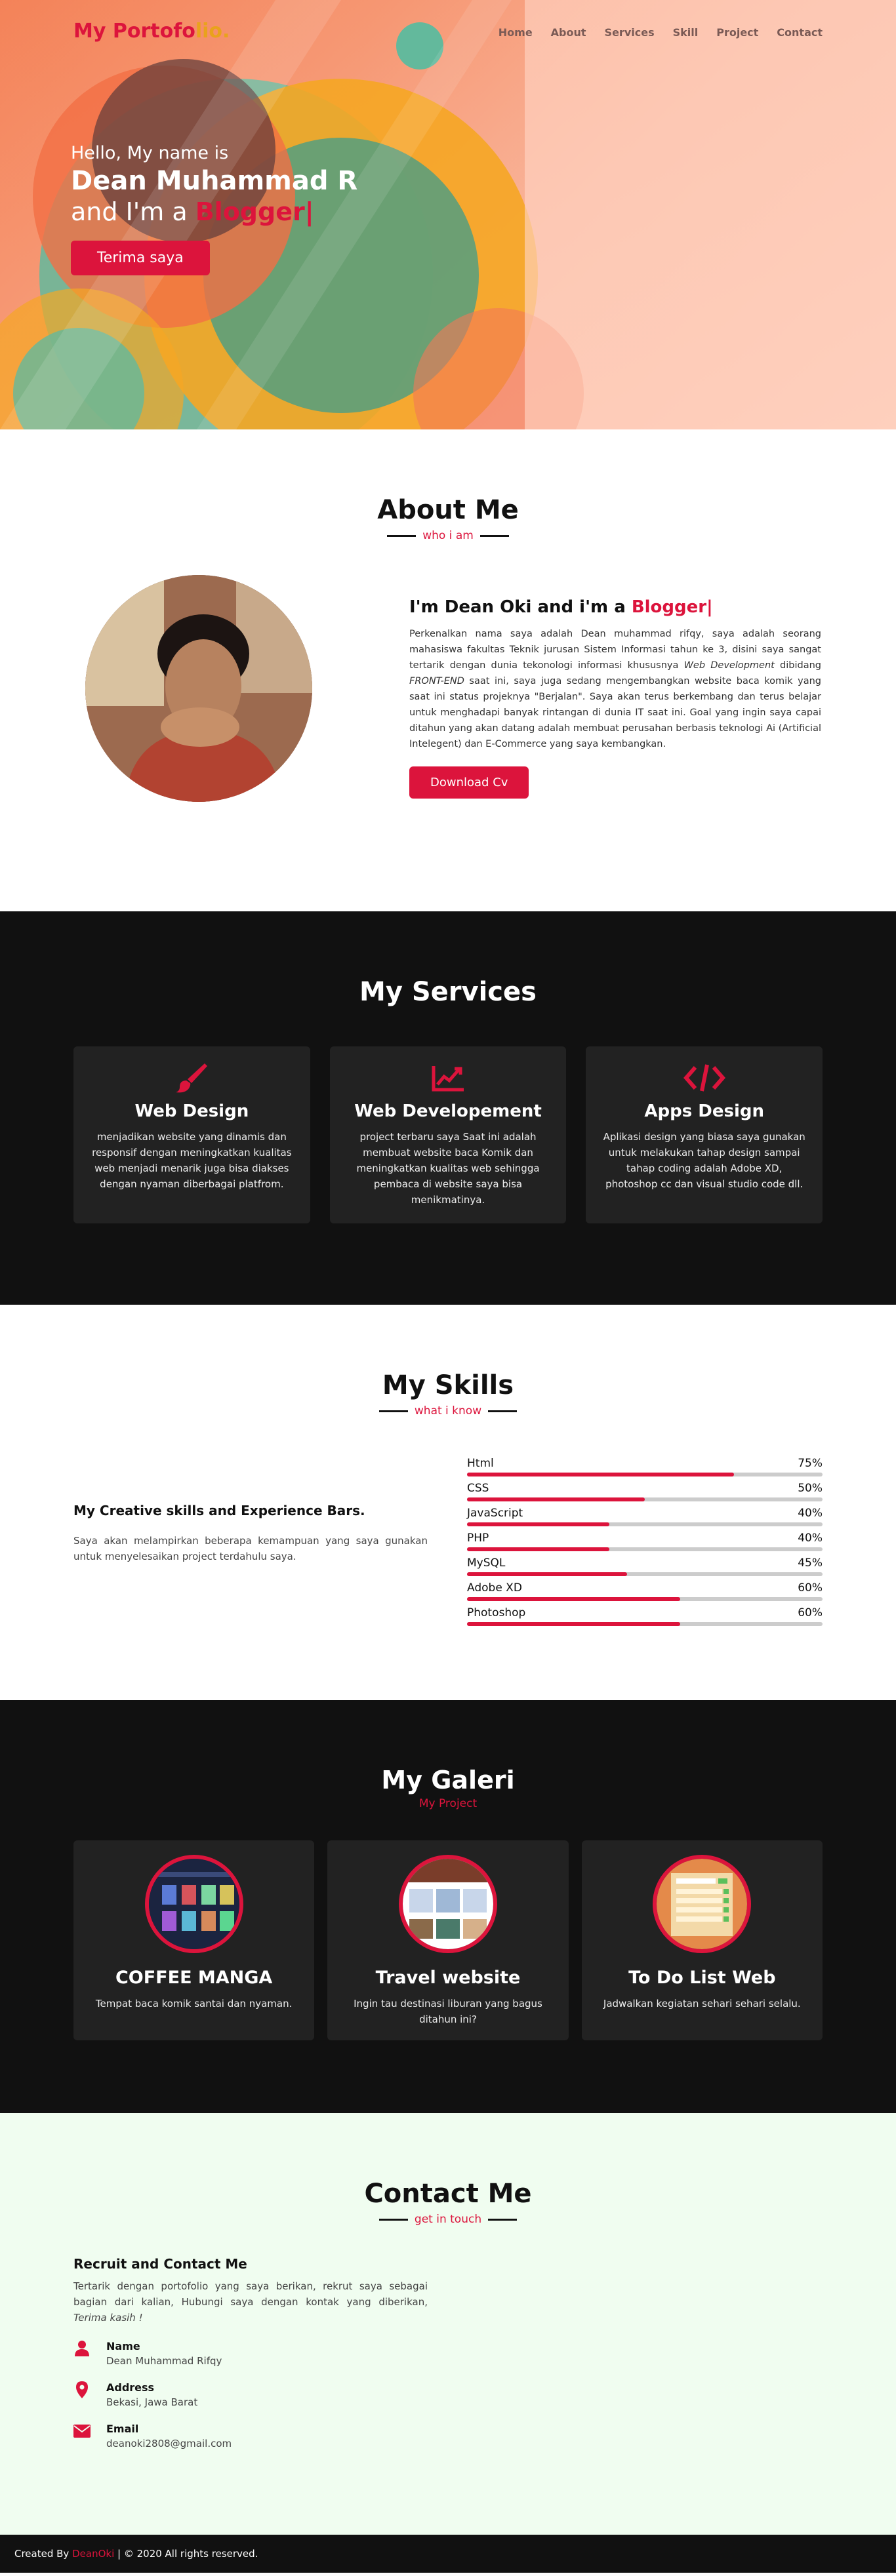 The width and height of the screenshot is (896, 2576). What do you see at coordinates (704, 1078) in the screenshot?
I see `code-icon` at bounding box center [704, 1078].